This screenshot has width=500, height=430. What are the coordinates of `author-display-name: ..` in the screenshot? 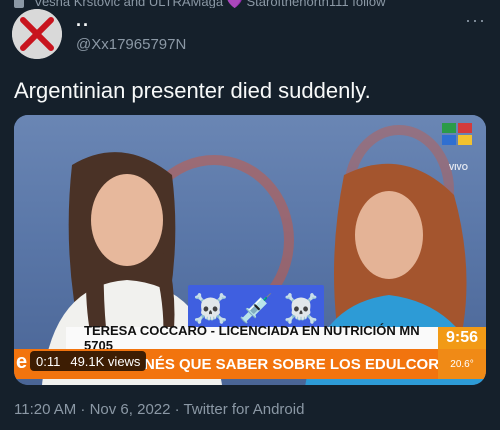 It's located at (83, 20).